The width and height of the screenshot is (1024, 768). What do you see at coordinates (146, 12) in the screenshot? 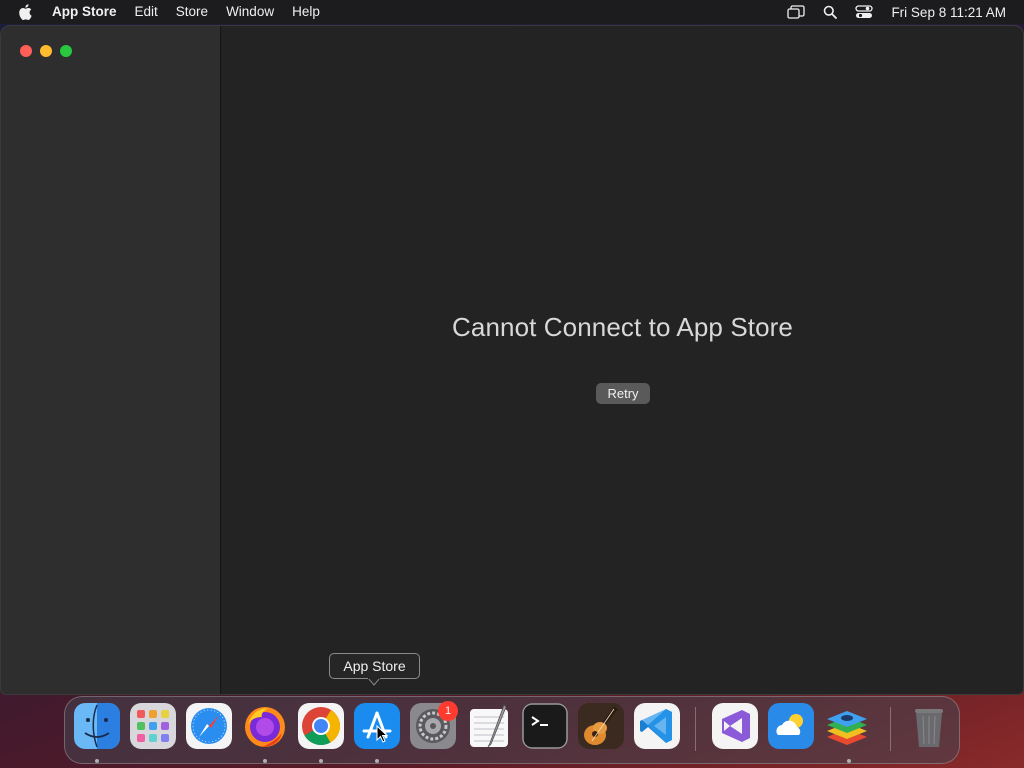
I see `menu-edit: Edit` at bounding box center [146, 12].